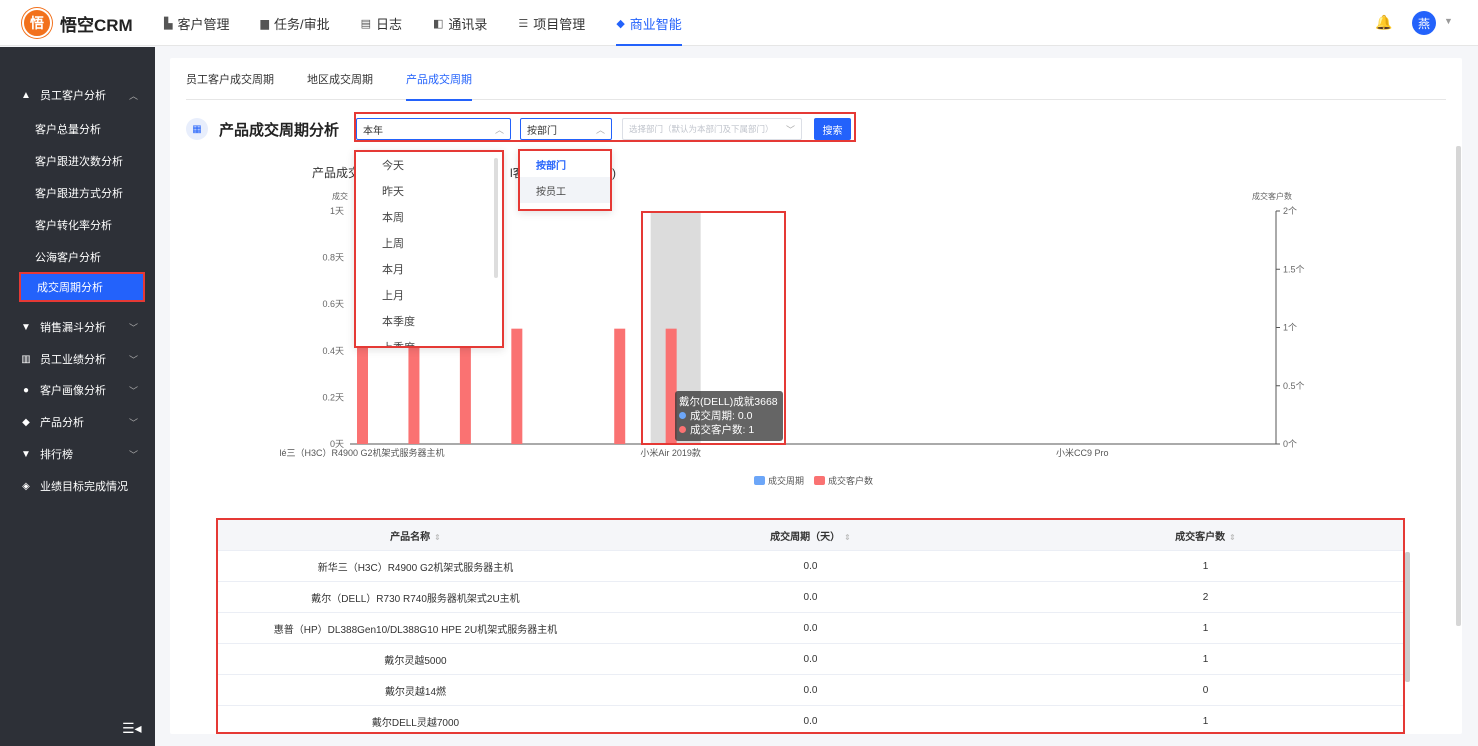 This screenshot has width=1478, height=746. Describe the element at coordinates (132, 728) in the screenshot. I see `collapse-sidebar-icon: ☰◂` at that location.